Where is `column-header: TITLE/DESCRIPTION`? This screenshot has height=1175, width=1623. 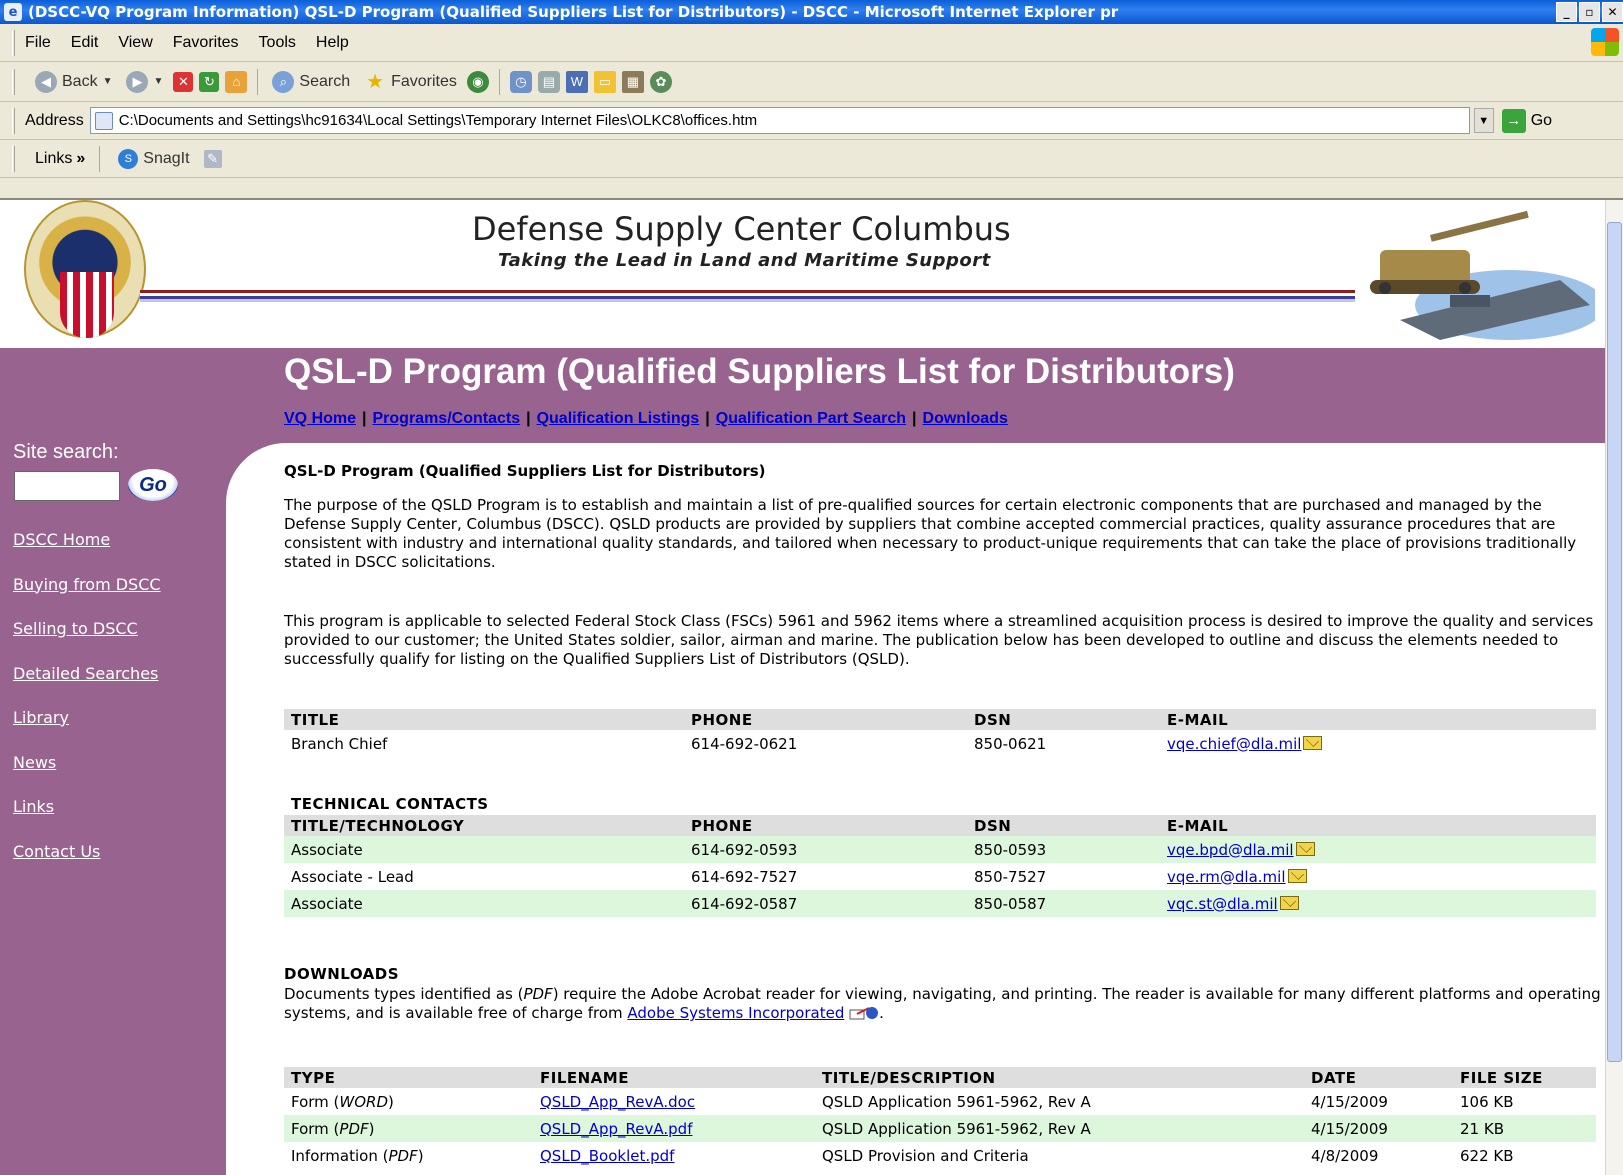 column-header: TITLE/DESCRIPTION is located at coordinates (1059, 1077).